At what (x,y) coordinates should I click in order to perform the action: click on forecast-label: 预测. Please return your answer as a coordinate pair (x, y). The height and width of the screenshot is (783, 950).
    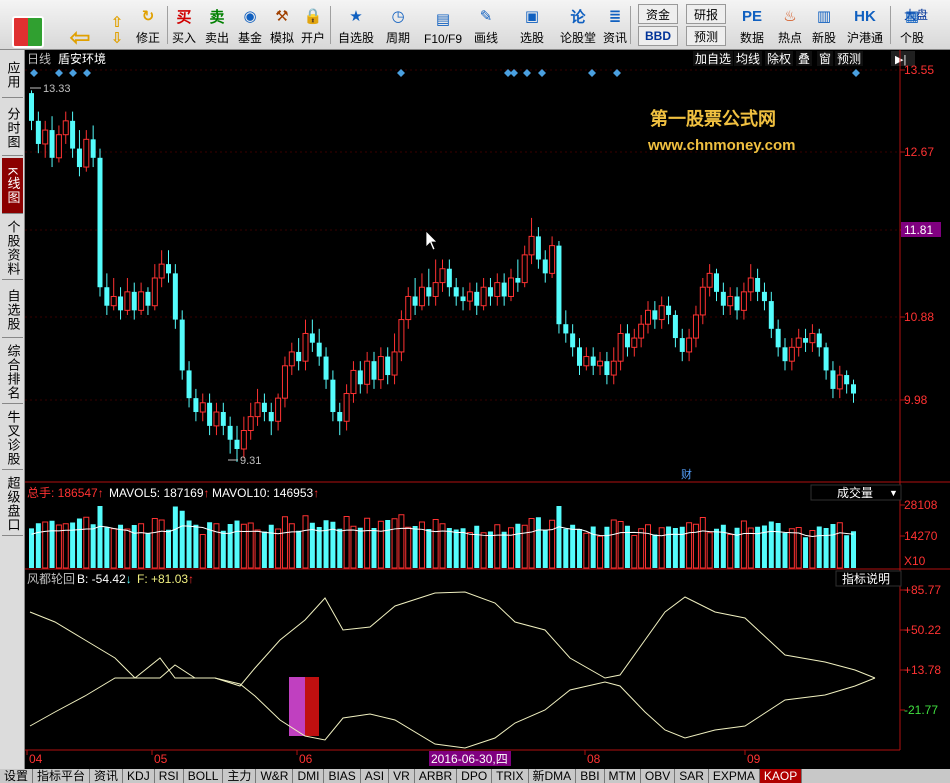
    Looking at the image, I should click on (705, 36).